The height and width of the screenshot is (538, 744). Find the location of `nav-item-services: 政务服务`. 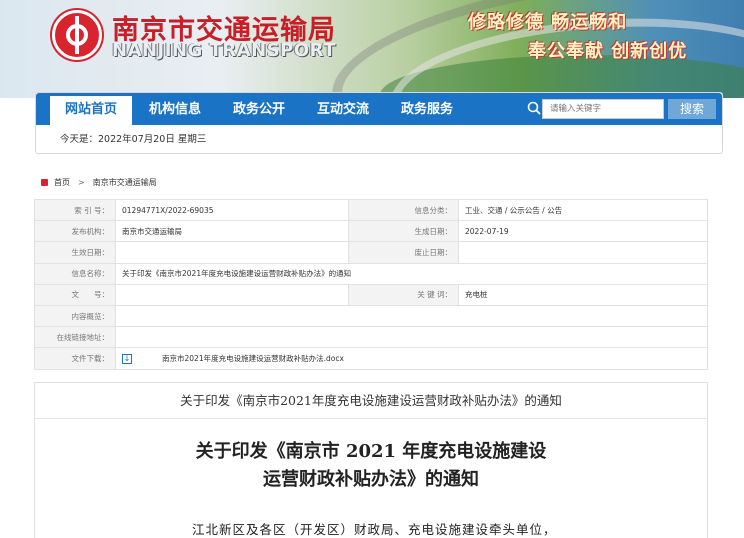

nav-item-services: 政务服务 is located at coordinates (427, 109).